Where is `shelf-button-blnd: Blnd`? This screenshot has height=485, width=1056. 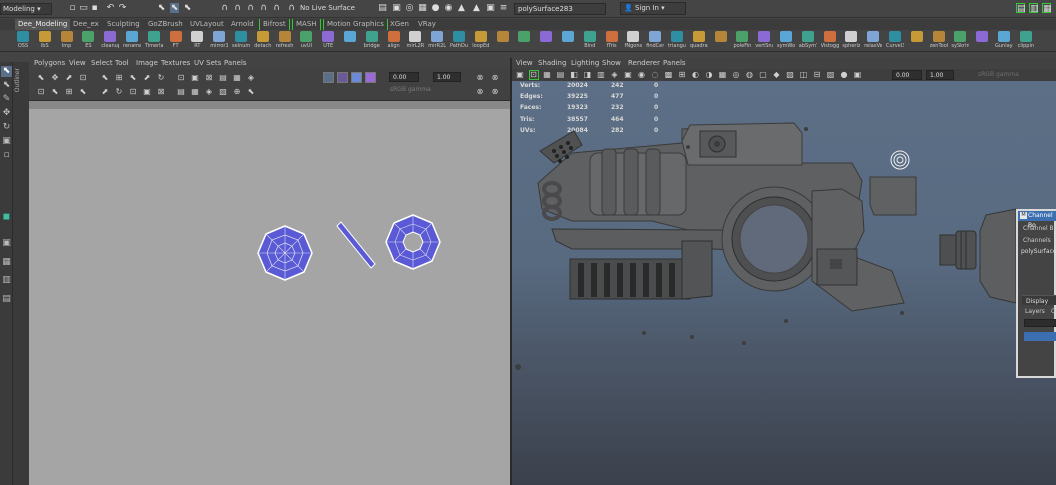 shelf-button-blnd: Blnd is located at coordinates (590, 41).